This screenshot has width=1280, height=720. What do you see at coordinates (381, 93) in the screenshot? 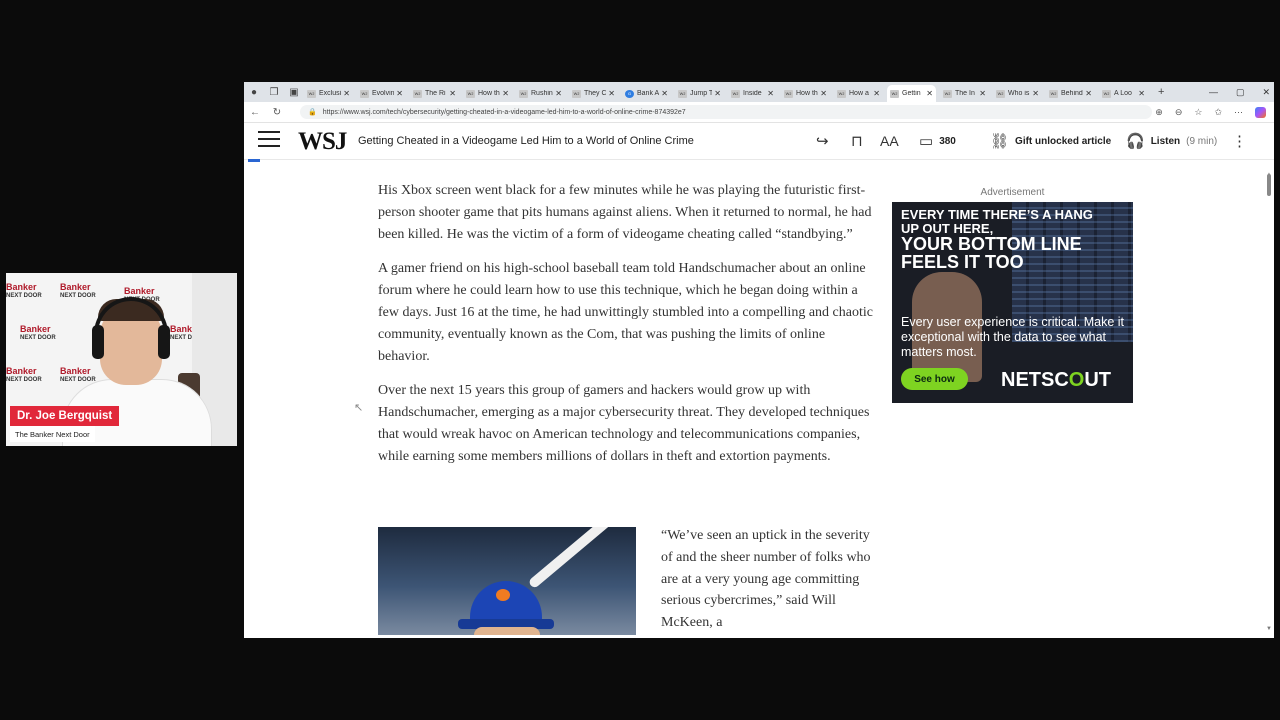
I see `tab-1: WJ Evolvin ✕` at bounding box center [381, 93].